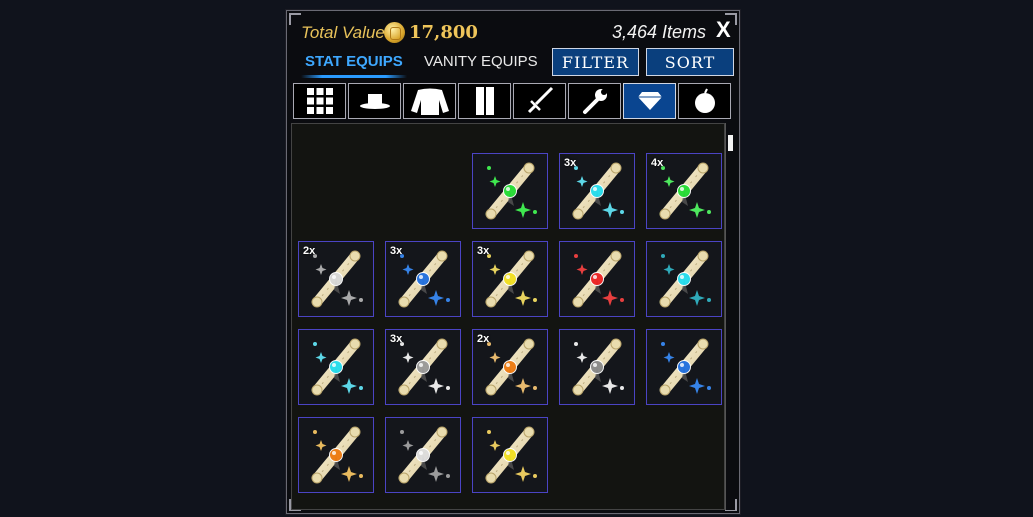  What do you see at coordinates (723, 30) in the screenshot?
I see `close-button: X` at bounding box center [723, 30].